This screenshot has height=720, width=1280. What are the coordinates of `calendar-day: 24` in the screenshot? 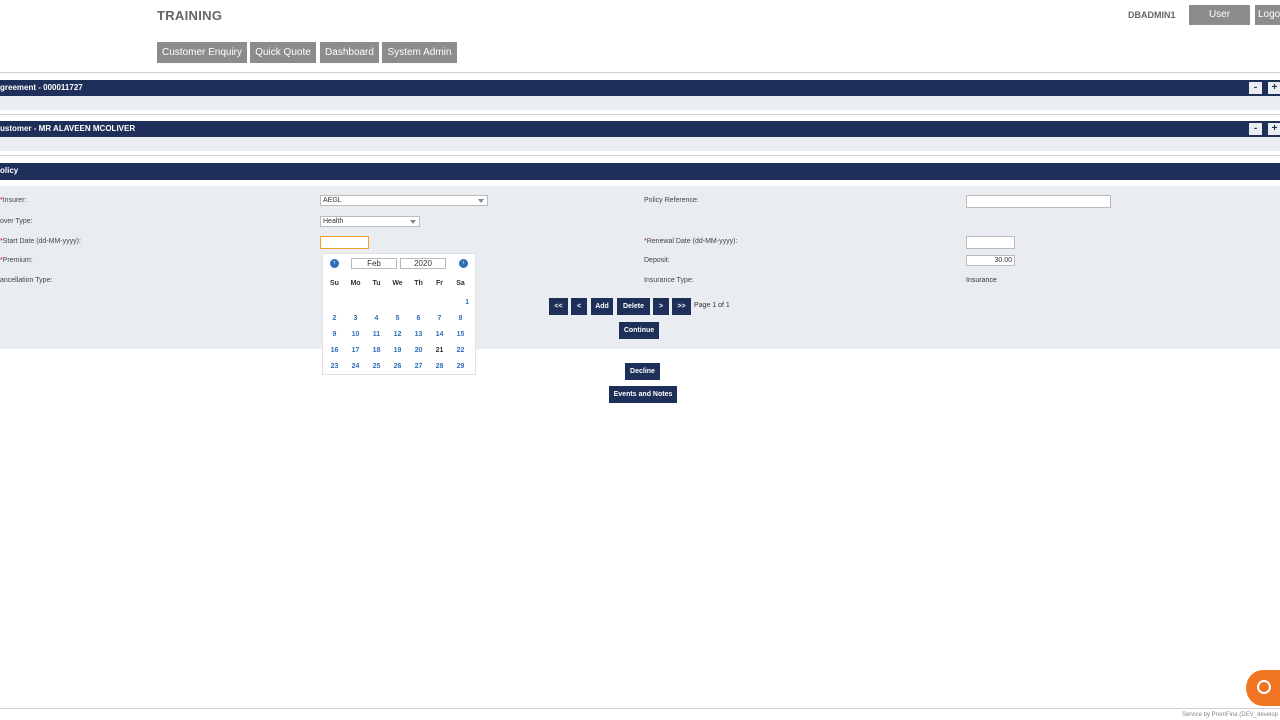 It's located at (355, 366).